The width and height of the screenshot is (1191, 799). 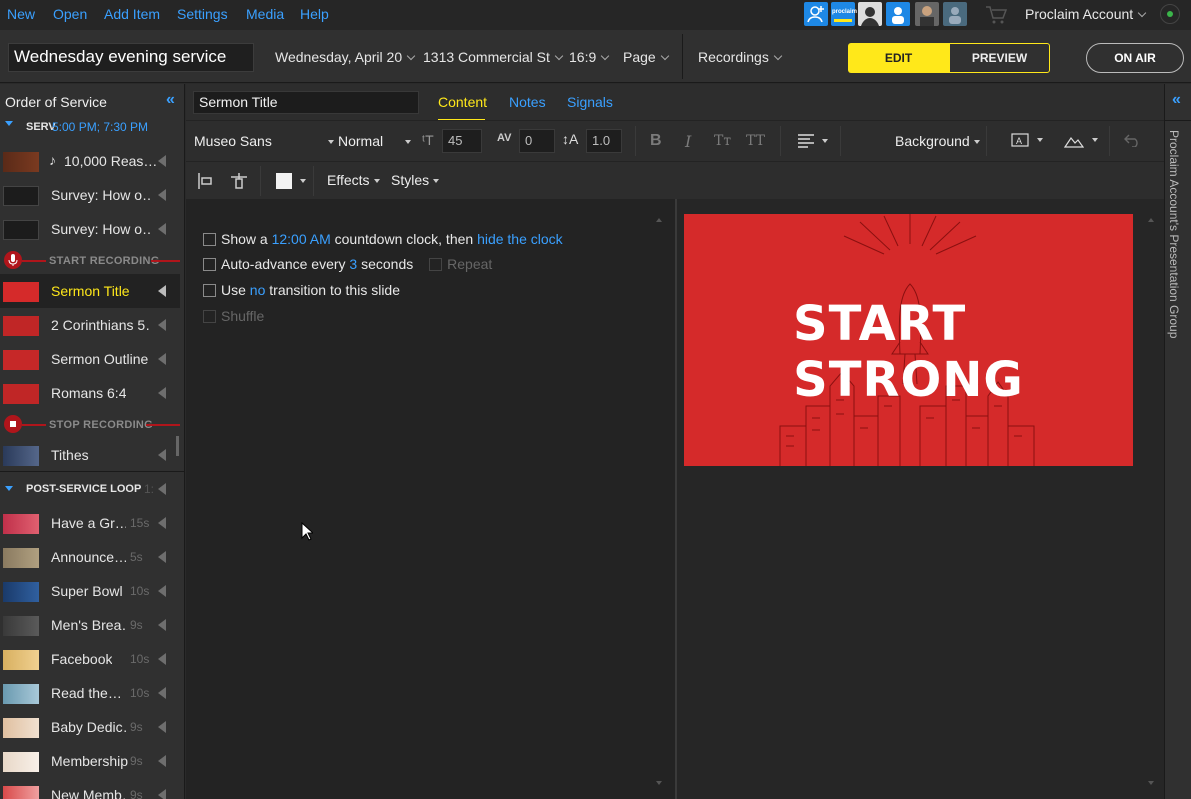 What do you see at coordinates (243, 316) in the screenshot?
I see `shuffle-label: Shuffle` at bounding box center [243, 316].